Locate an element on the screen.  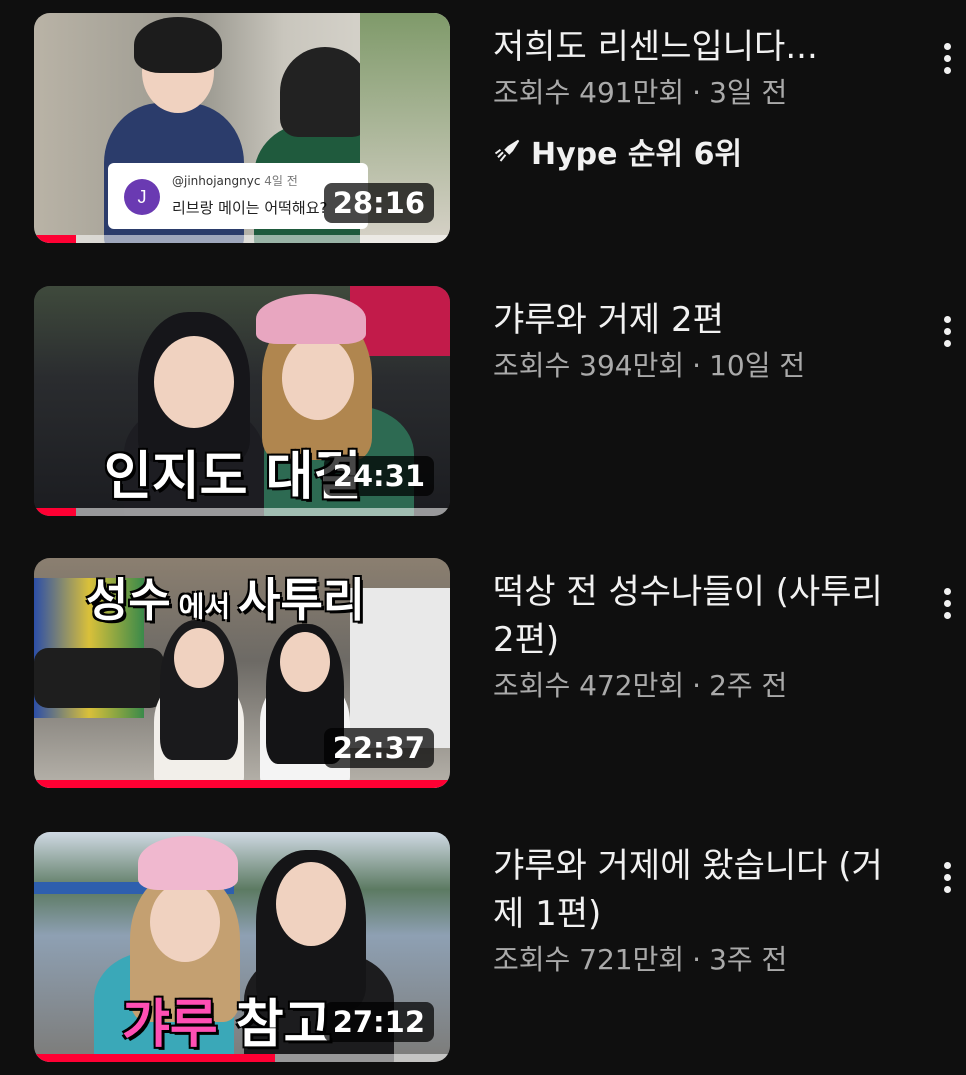
video-meta: 조회수 721만회 · 3주 전 is located at coordinates (698, 960).